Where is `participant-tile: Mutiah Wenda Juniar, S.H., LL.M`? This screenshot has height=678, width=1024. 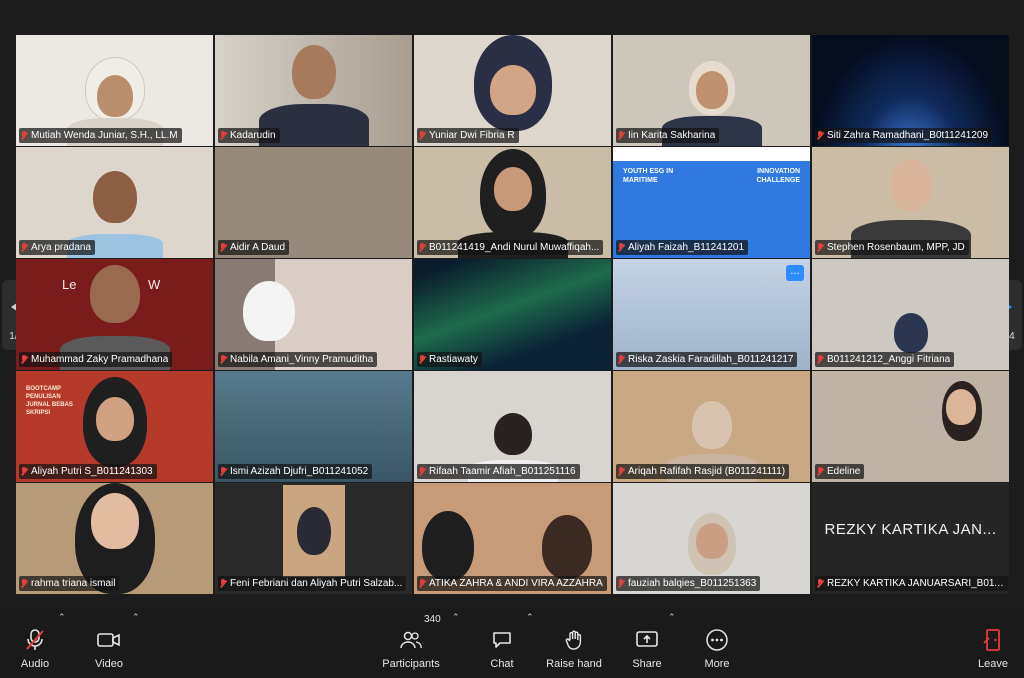
participant-tile: Mutiah Wenda Juniar, S.H., LL.M is located at coordinates (114, 90).